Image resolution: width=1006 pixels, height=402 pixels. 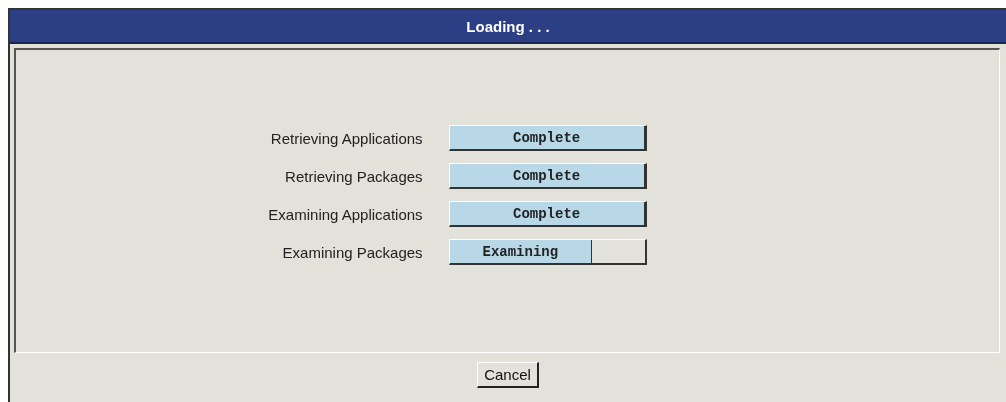 I want to click on task-label: Examining Applications, so click(x=346, y=214).